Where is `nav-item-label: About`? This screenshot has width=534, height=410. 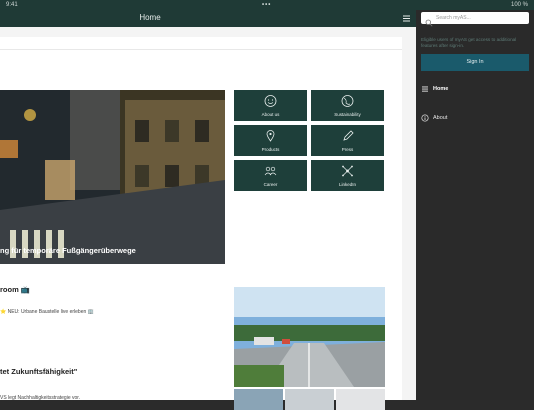 nav-item-label: About is located at coordinates (440, 118).